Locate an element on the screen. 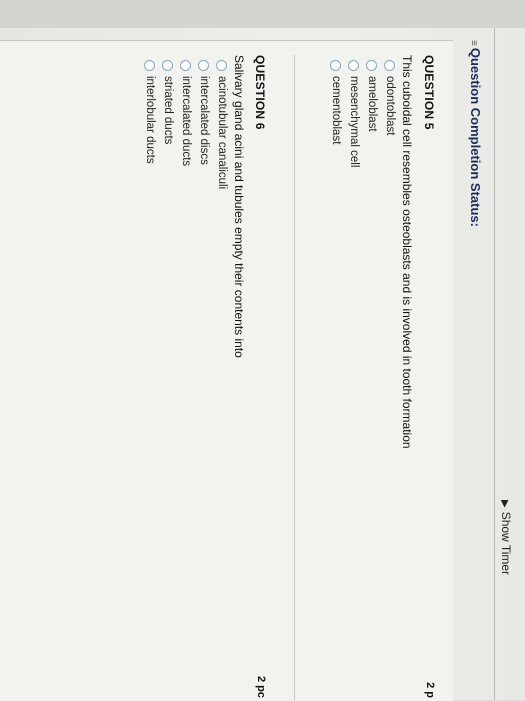 The height and width of the screenshot is (701, 525). option-label: interlobular ducts is located at coordinates (150, 120).